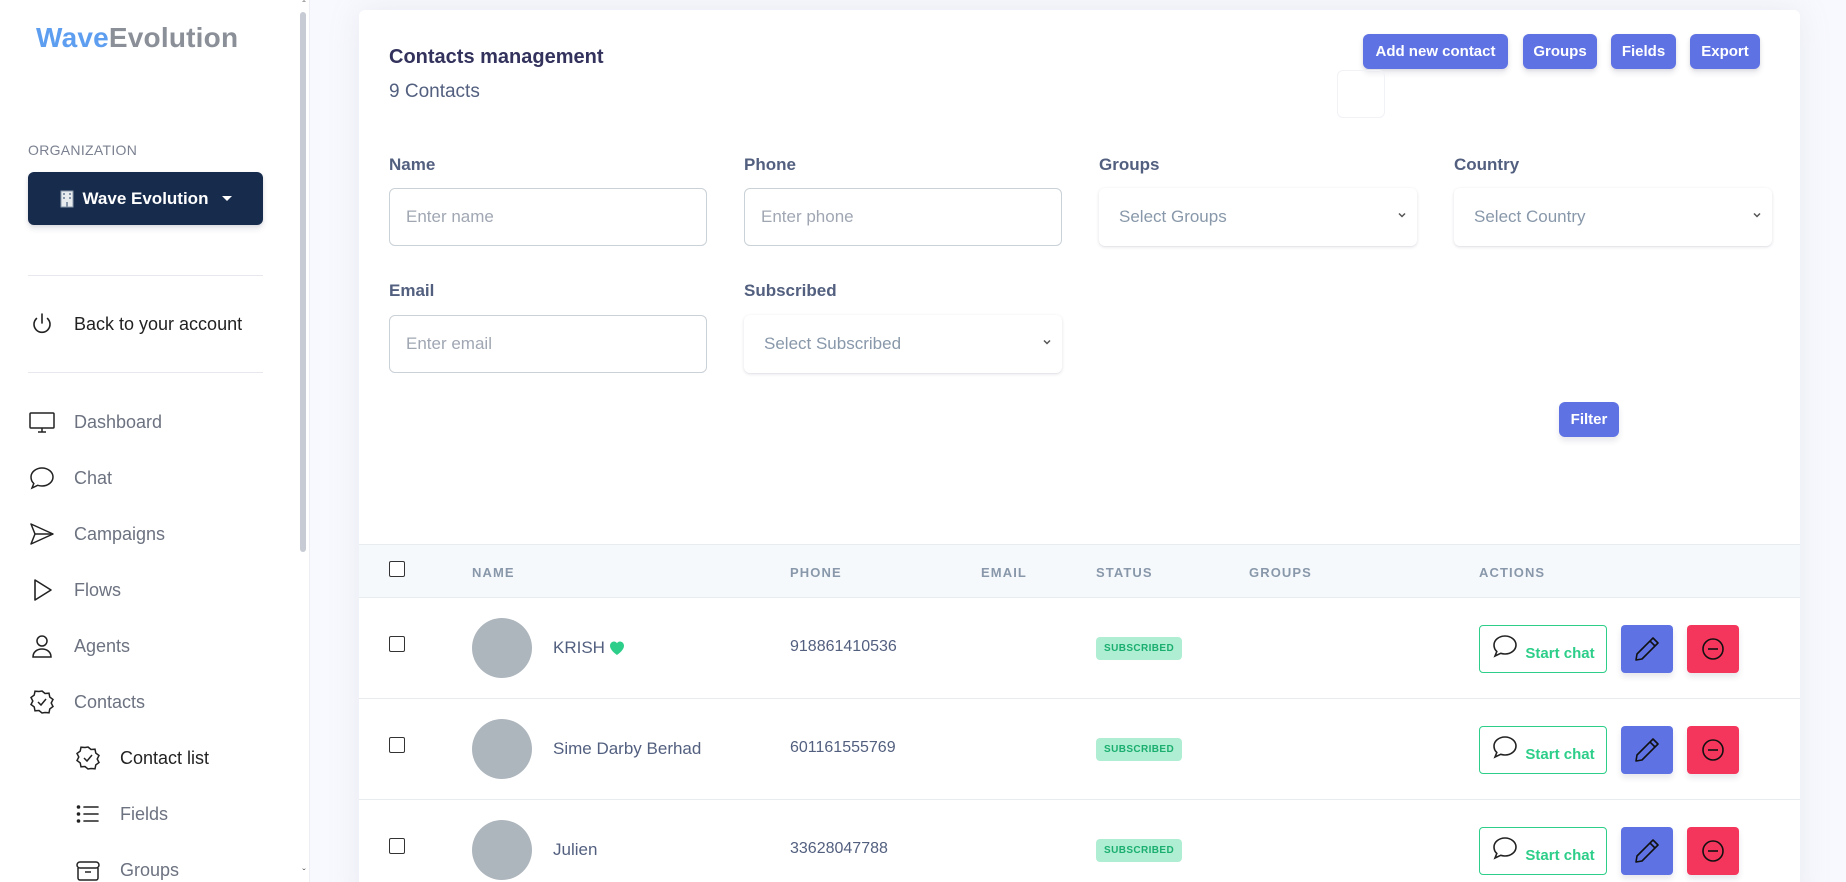 Image resolution: width=1846 pixels, height=882 pixels. I want to click on logo: WaveEvolution, so click(137, 38).